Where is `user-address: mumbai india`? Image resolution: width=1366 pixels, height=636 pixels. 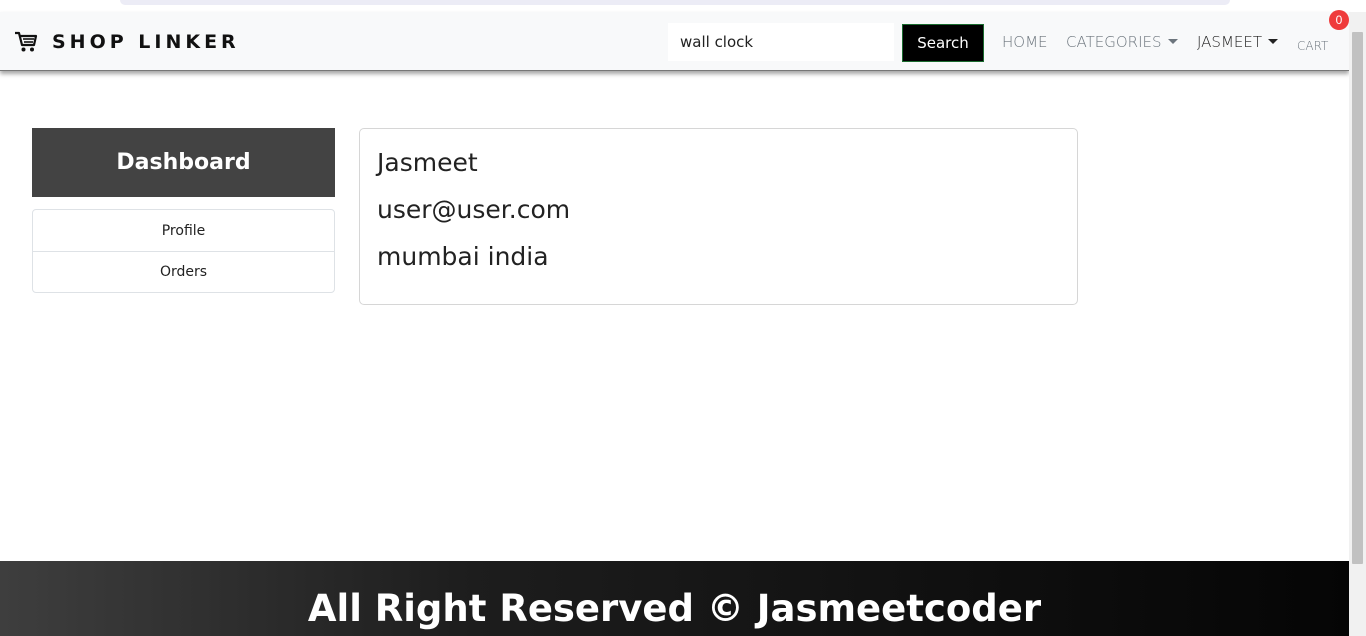 user-address: mumbai india is located at coordinates (463, 256).